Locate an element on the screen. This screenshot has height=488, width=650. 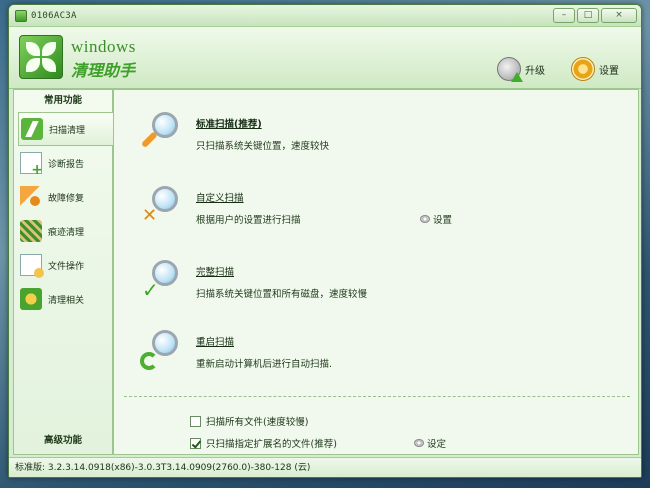
sidebar-item-scan-clean: 扫描清理 is located at coordinates (66, 129).